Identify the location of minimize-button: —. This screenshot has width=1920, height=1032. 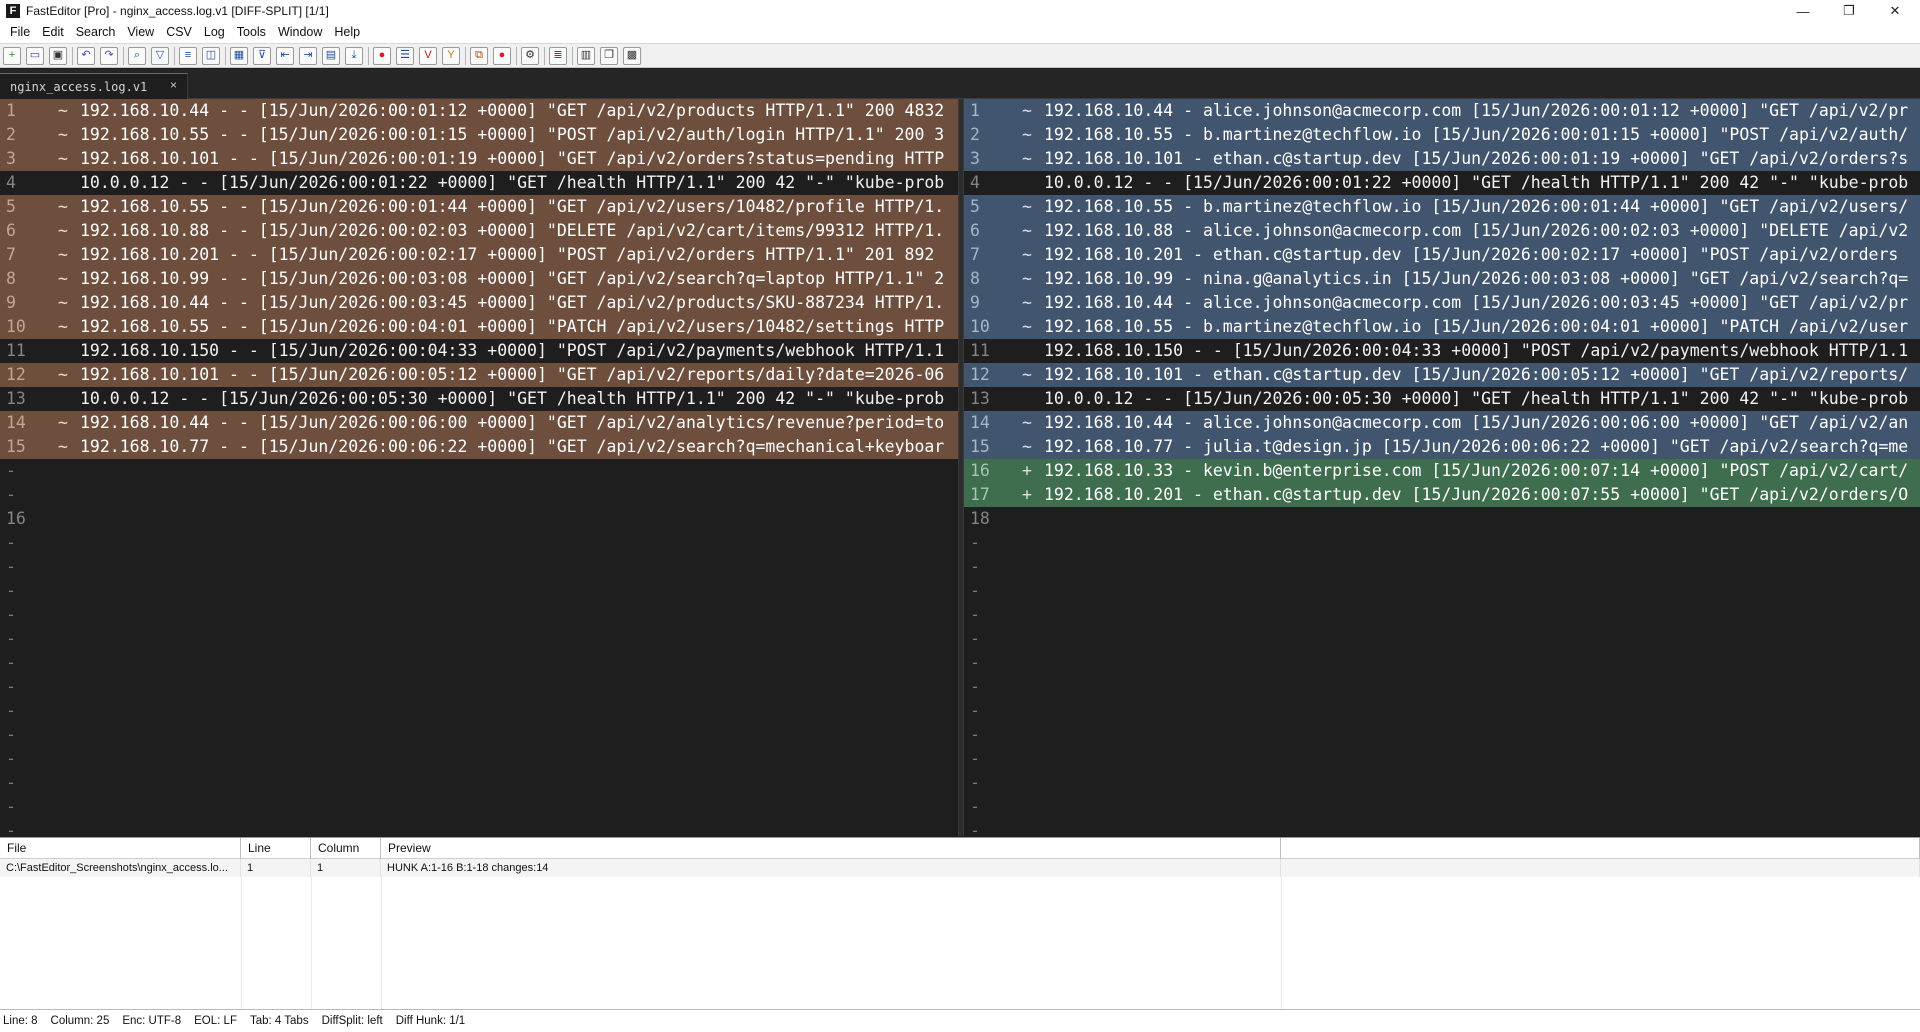
(1803, 11).